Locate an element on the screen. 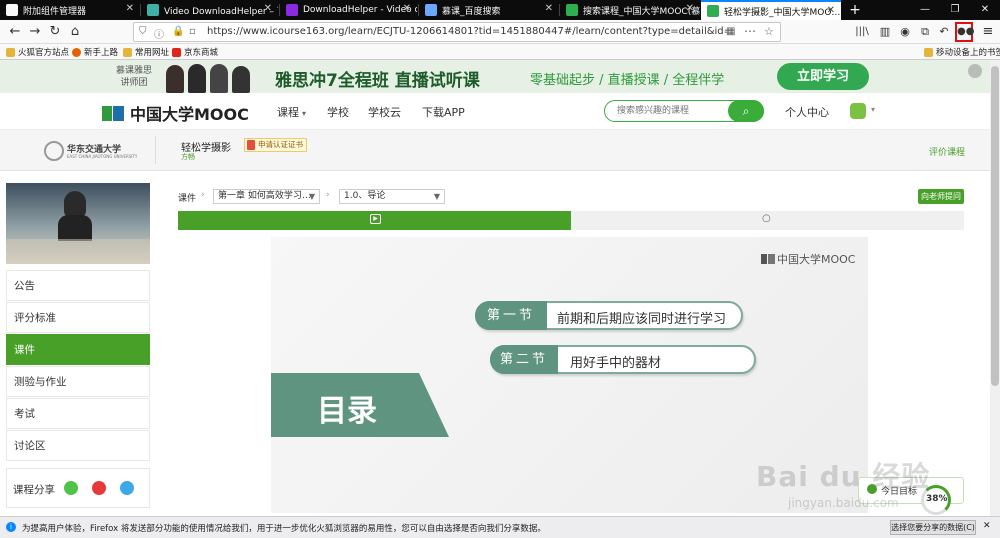 Image resolution: width=1000 pixels, height=538 pixels. avatar-chevron-down-icon: ▾ is located at coordinates (873, 109).